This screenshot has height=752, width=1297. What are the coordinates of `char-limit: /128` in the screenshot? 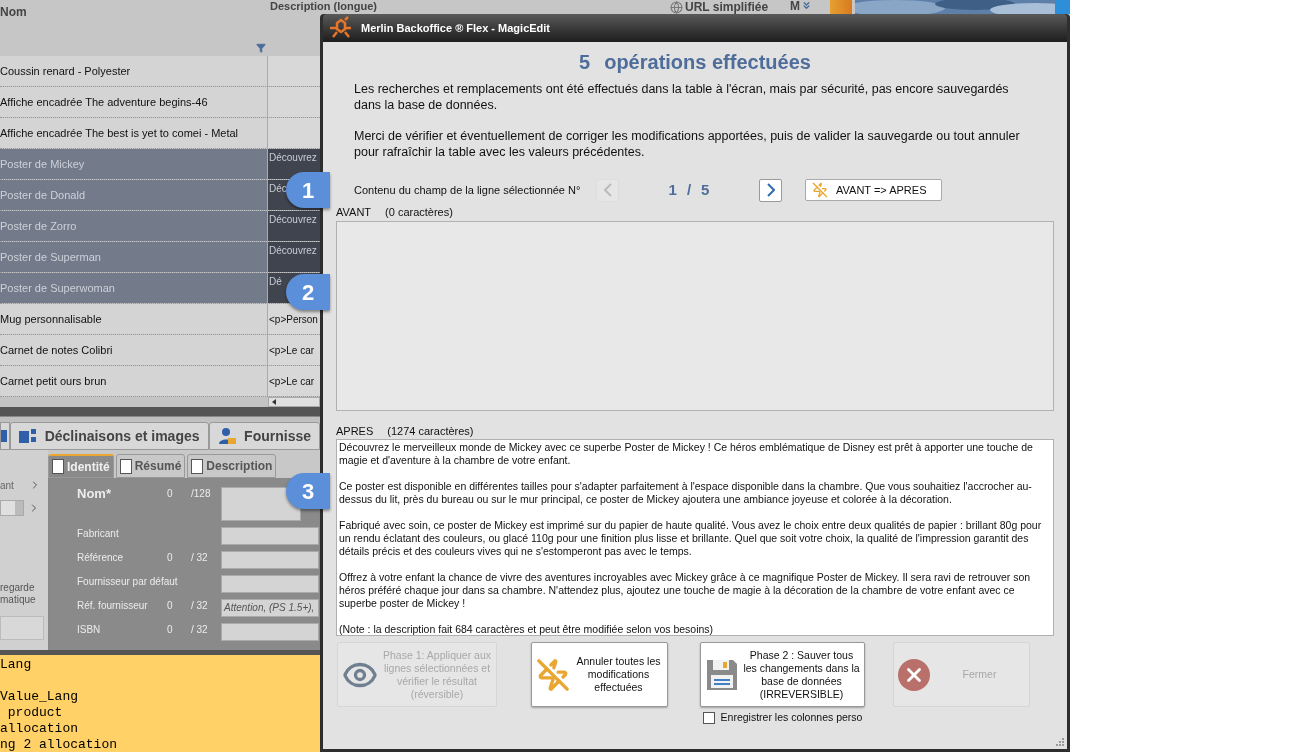 It's located at (201, 493).